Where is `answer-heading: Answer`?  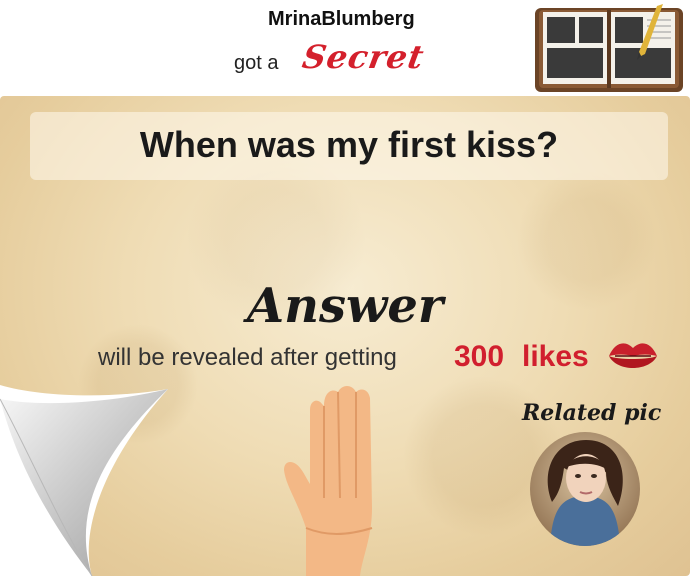
answer-heading: Answer is located at coordinates (345, 306).